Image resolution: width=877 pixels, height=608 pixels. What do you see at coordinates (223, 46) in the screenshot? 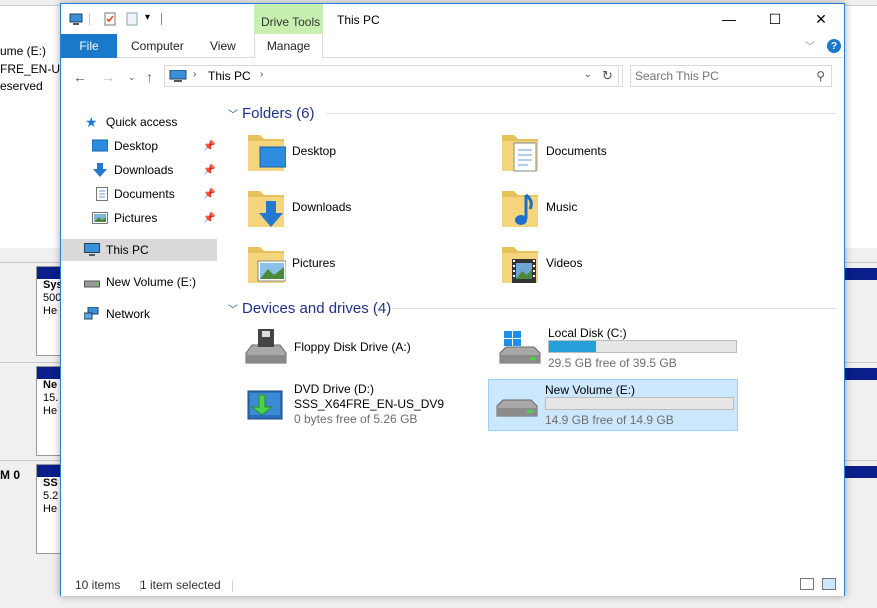
I see `tab-view: View` at bounding box center [223, 46].